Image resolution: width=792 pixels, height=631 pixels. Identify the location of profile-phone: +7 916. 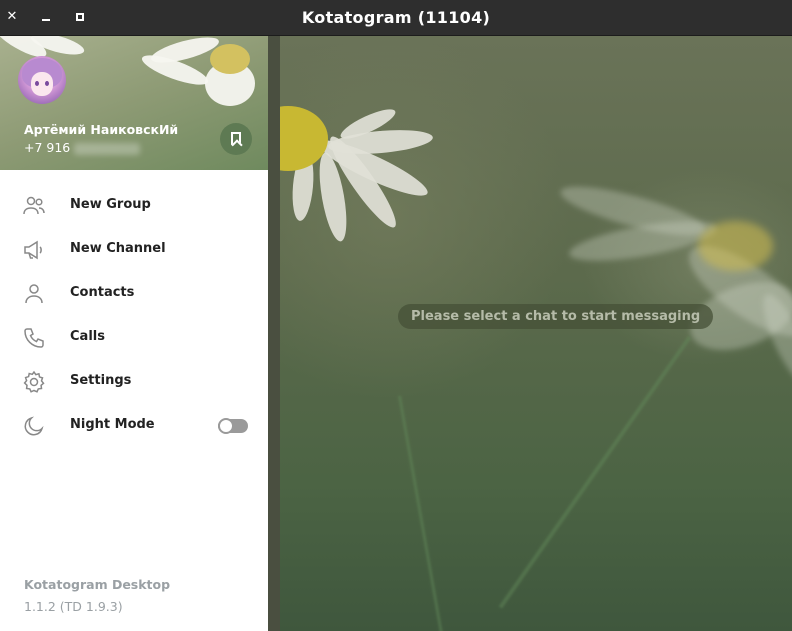
(82, 147).